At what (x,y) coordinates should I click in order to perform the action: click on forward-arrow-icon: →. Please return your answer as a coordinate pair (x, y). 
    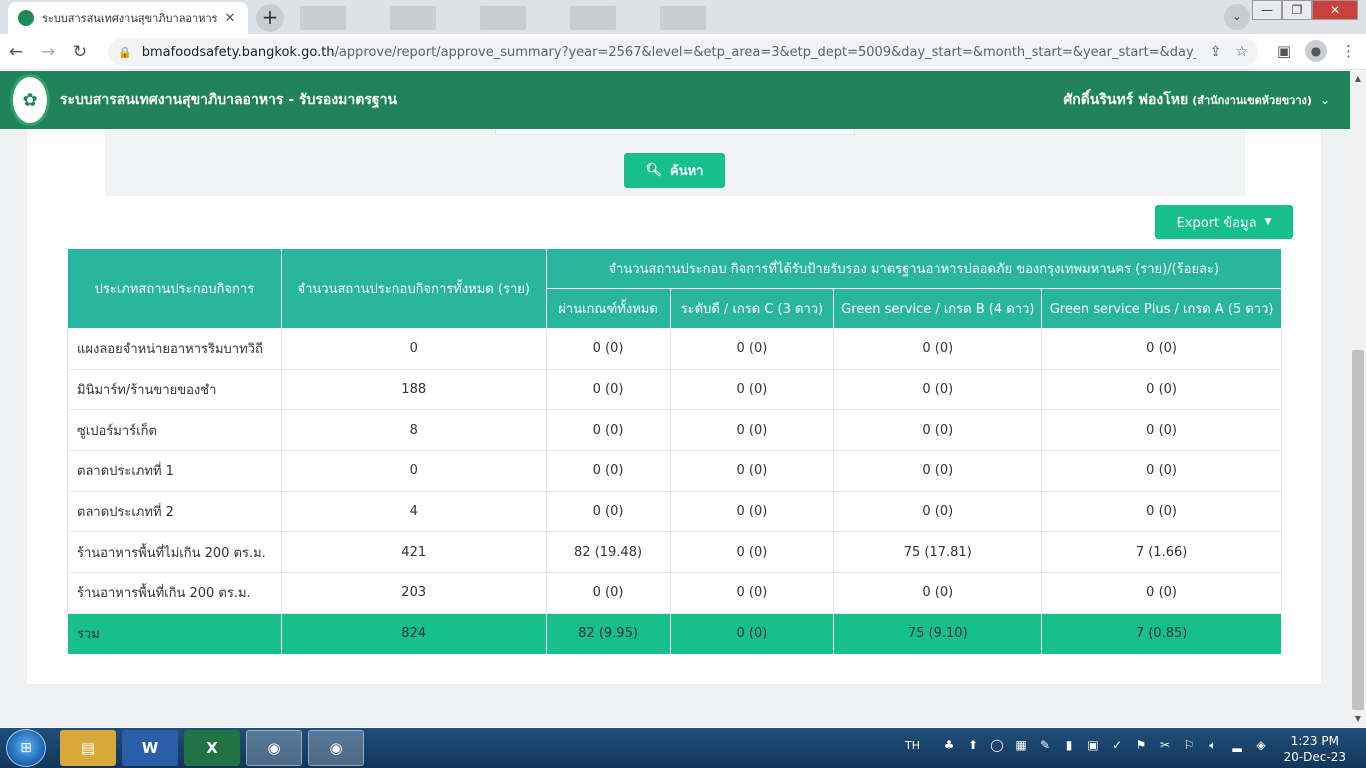
    Looking at the image, I should click on (48, 52).